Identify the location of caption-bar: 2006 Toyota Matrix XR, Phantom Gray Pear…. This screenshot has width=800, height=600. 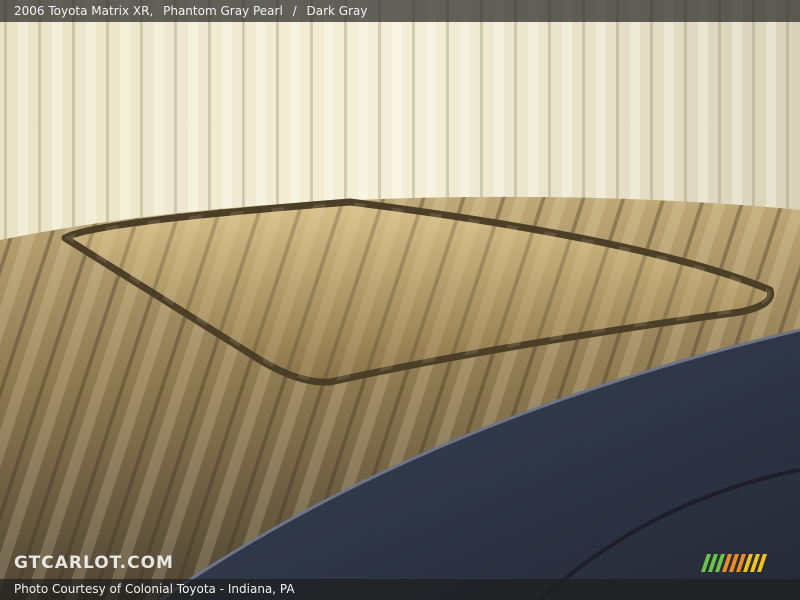
(400, 11).